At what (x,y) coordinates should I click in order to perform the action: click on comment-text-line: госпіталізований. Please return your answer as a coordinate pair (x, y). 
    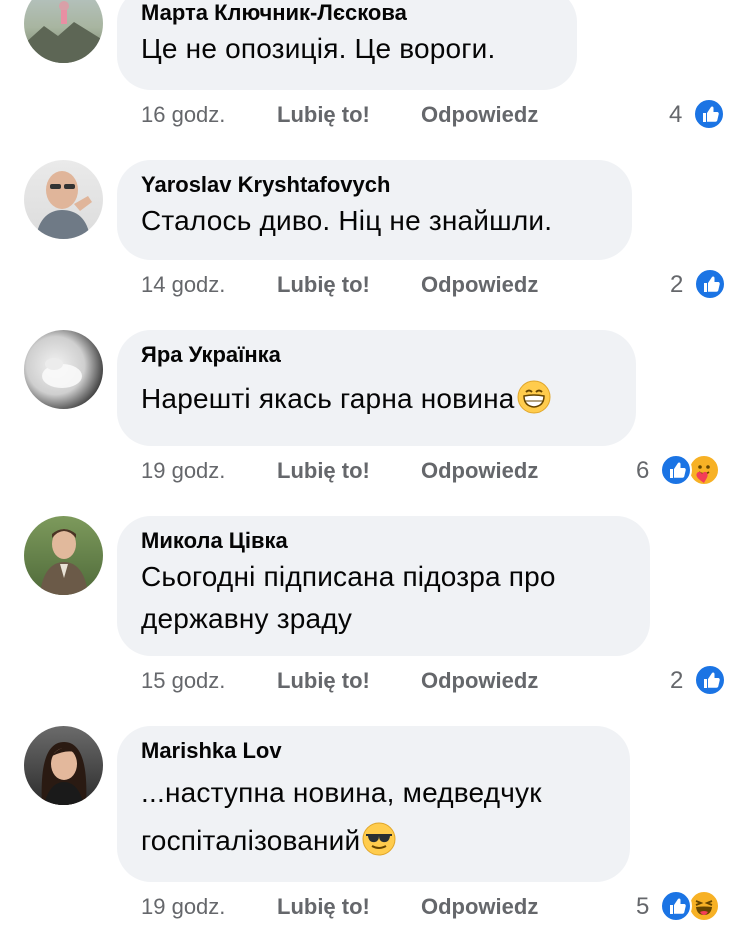
    Looking at the image, I should click on (373, 841).